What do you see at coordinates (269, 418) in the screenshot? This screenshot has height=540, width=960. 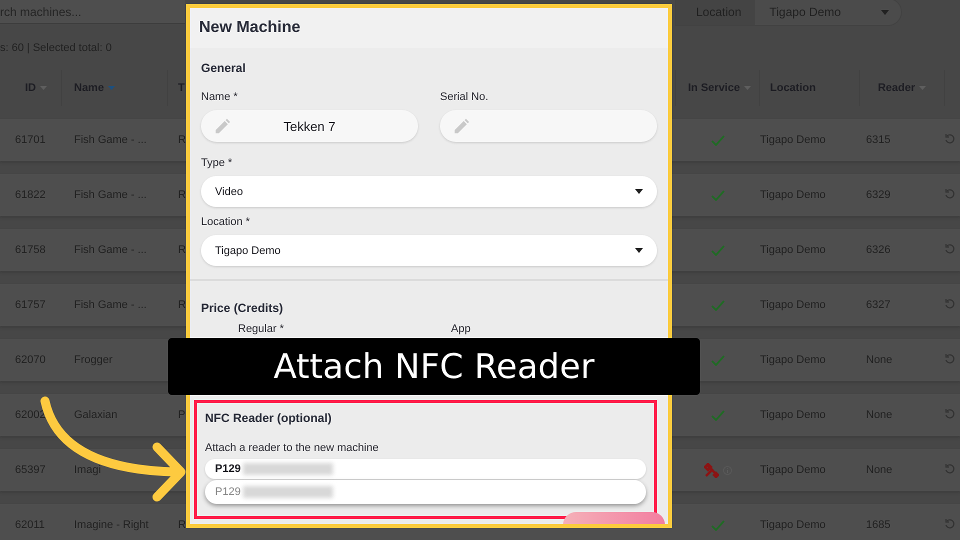 I see `section-heading: NFC Reader (optional)` at bounding box center [269, 418].